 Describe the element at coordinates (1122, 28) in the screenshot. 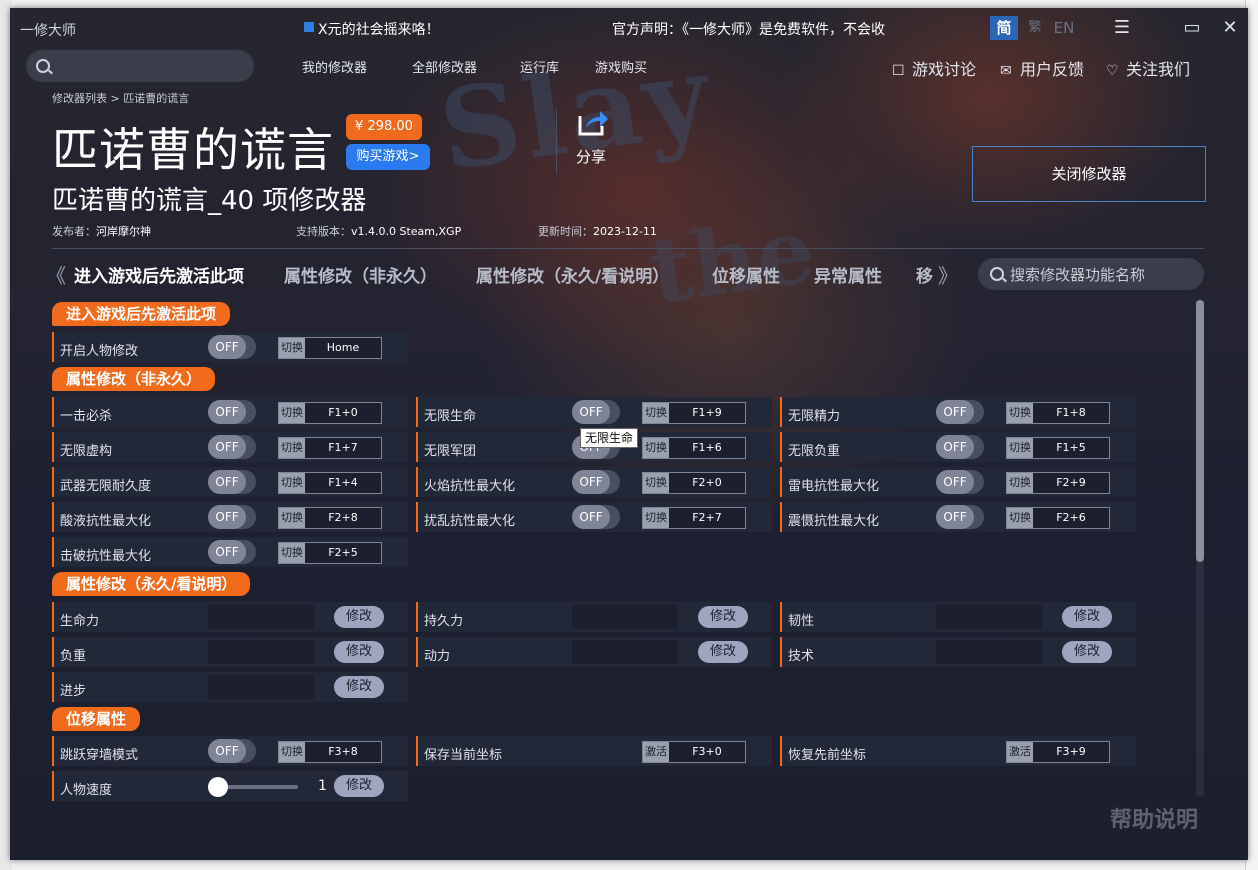

I see `menu-icon: ☰` at that location.